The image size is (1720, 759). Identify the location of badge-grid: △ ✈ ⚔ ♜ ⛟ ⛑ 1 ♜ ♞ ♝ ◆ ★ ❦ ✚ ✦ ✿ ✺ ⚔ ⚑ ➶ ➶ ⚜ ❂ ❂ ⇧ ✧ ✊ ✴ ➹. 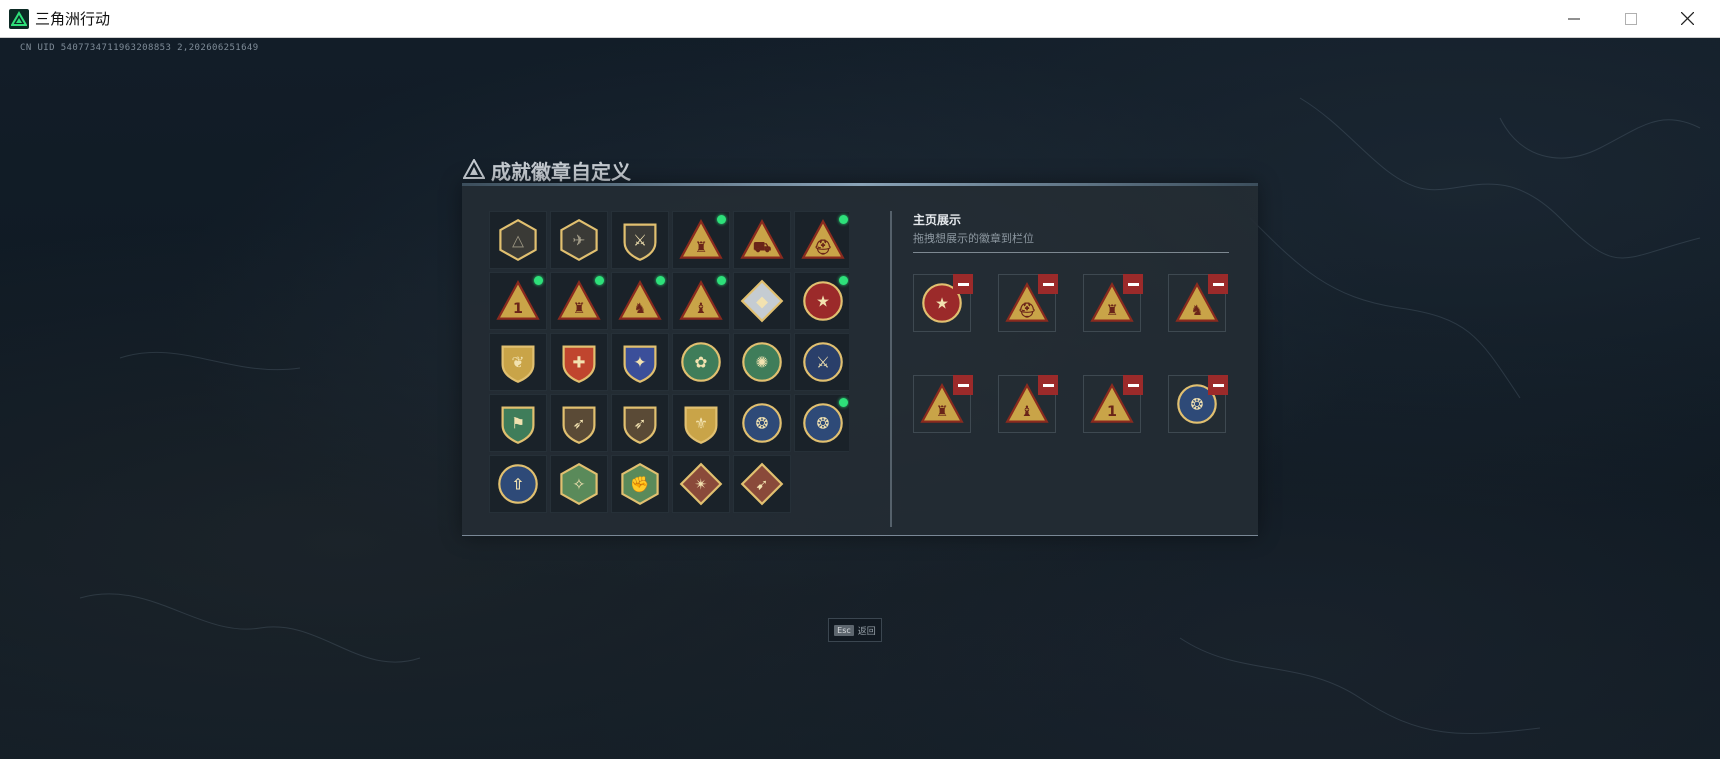
(669, 369).